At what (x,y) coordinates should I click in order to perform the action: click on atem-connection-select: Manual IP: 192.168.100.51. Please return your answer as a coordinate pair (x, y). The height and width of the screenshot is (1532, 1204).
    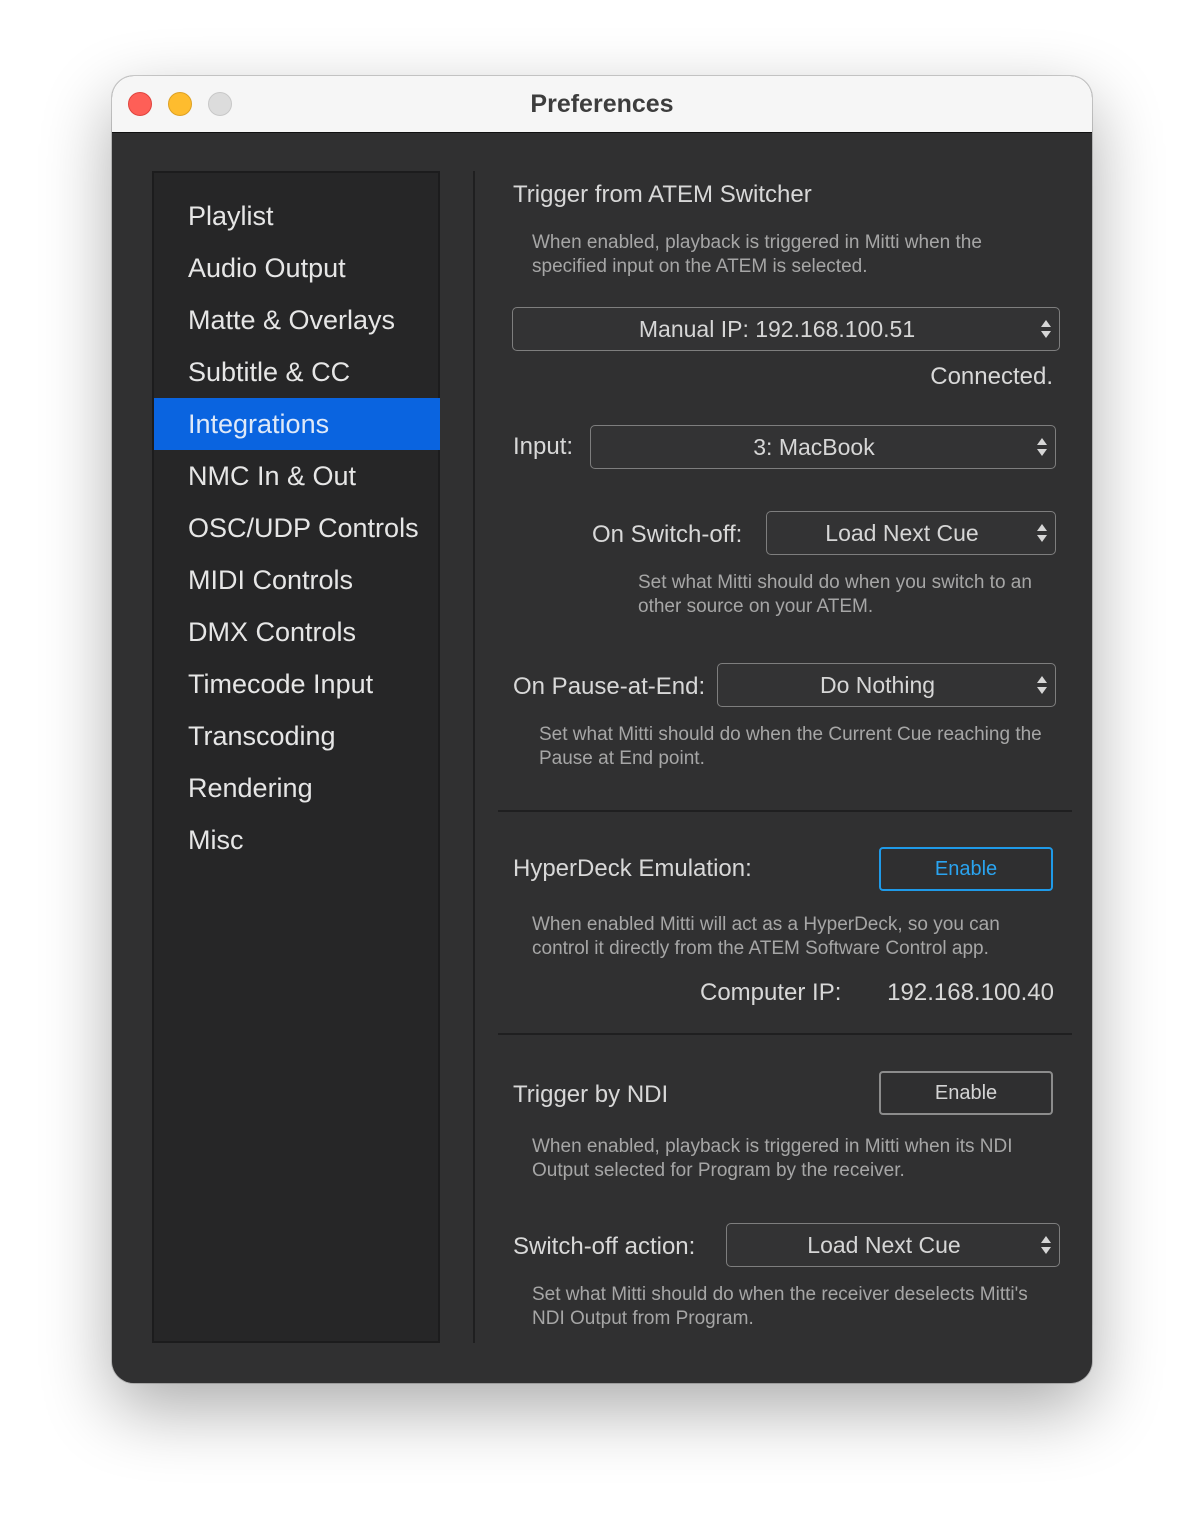
    Looking at the image, I should click on (786, 329).